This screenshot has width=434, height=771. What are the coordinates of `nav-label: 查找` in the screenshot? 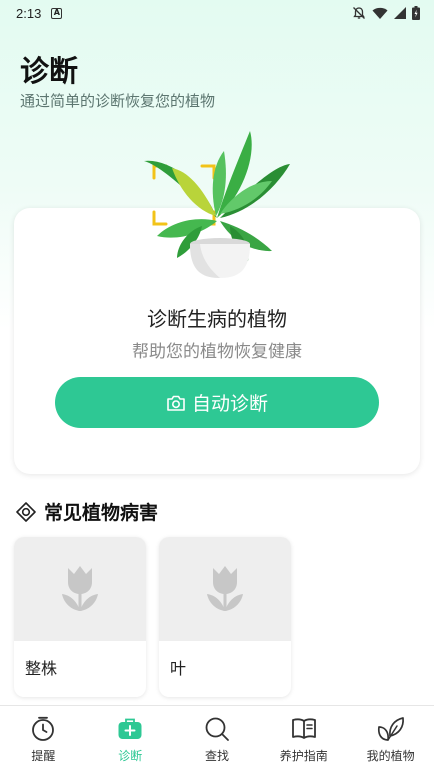 It's located at (216, 756).